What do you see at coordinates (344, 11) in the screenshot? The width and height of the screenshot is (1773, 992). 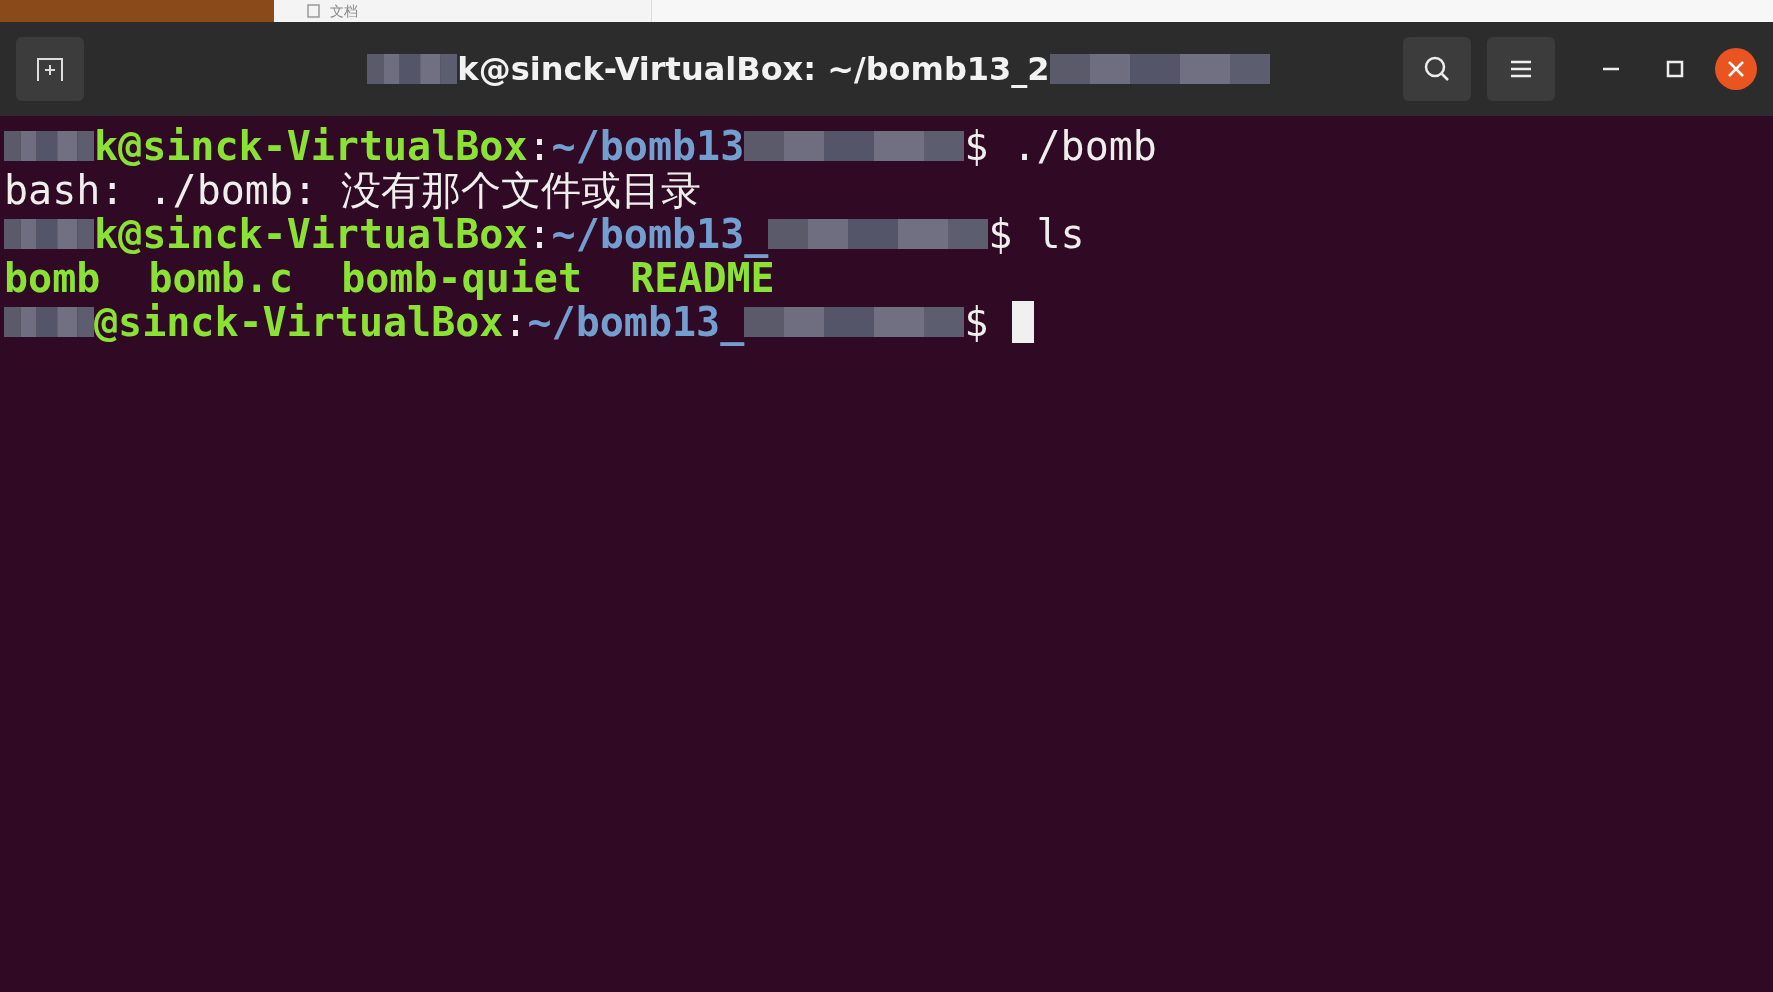 I see `tab-label: 文档` at bounding box center [344, 11].